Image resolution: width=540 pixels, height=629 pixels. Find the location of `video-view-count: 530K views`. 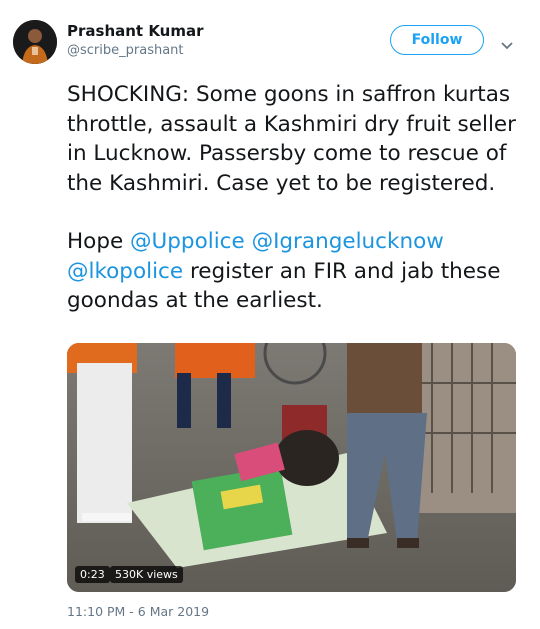

video-view-count: 530K views is located at coordinates (146, 574).